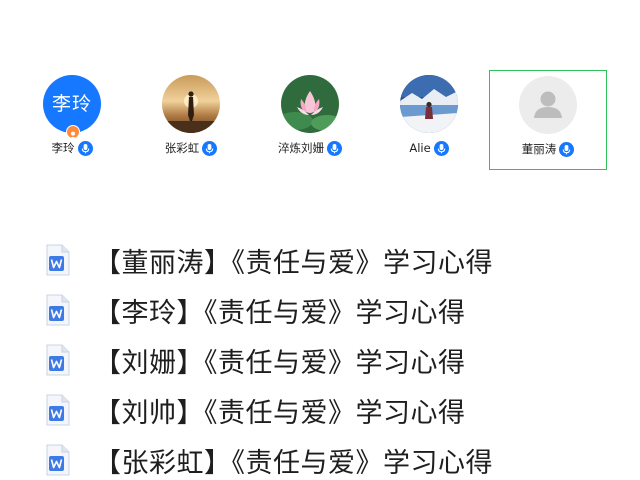  What do you see at coordinates (72, 120) in the screenshot?
I see `participant-tile-liling: 李玲 李玲` at bounding box center [72, 120].